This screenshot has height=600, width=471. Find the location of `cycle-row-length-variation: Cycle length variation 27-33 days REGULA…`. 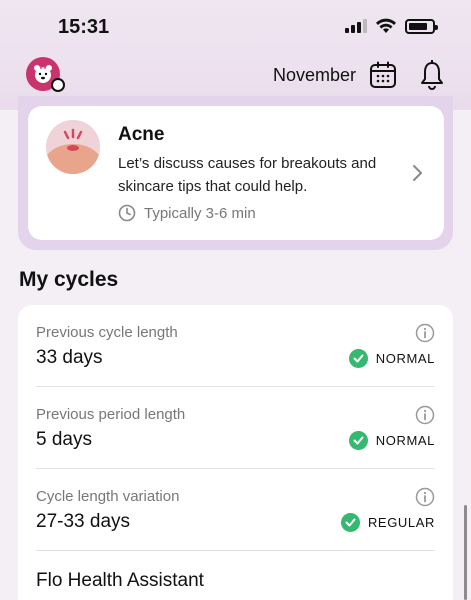

cycle-row-length-variation: Cycle length variation 27-33 days REGULA… is located at coordinates (235, 510).